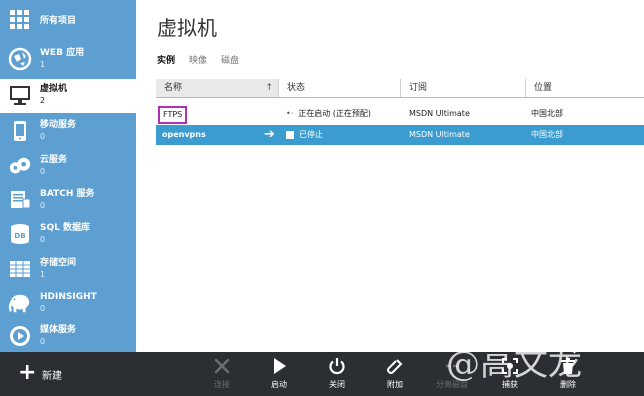  Describe the element at coordinates (543, 88) in the screenshot. I see `column-header-label: 位置` at that location.